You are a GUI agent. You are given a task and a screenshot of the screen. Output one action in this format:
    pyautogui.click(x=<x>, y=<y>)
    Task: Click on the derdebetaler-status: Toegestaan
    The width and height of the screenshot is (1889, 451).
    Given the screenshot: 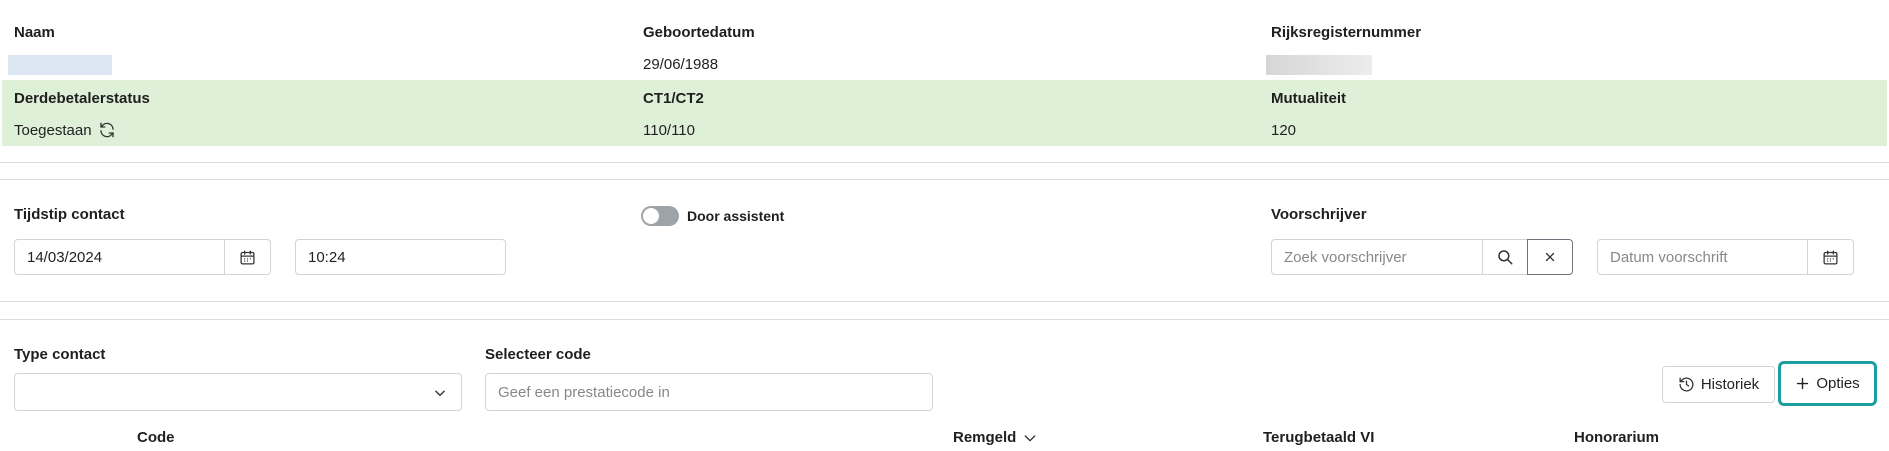 What is the action you would take?
    pyautogui.click(x=65, y=130)
    